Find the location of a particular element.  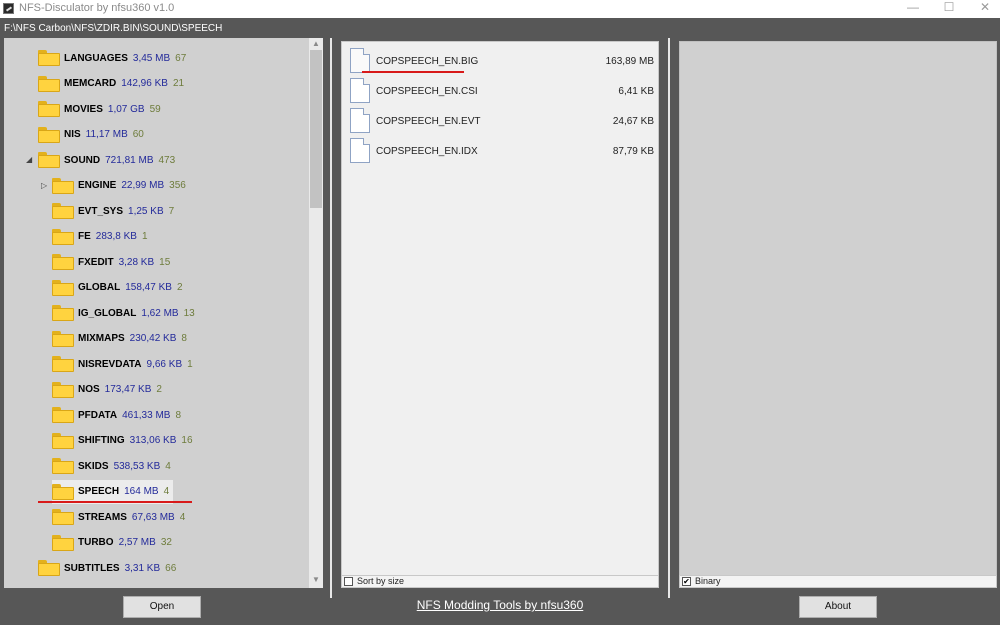

file-size: 6,41 KB is located at coordinates (636, 91).